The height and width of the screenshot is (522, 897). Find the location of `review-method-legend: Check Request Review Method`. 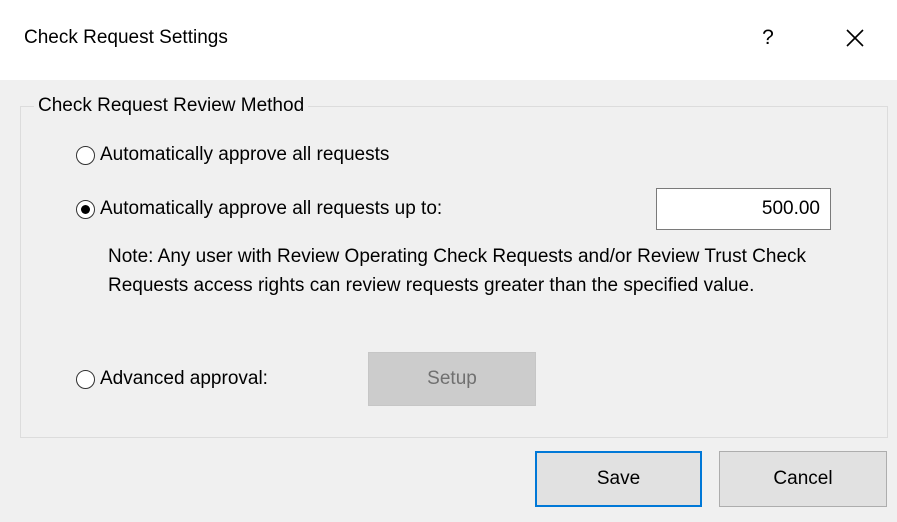

review-method-legend: Check Request Review Method is located at coordinates (171, 106).